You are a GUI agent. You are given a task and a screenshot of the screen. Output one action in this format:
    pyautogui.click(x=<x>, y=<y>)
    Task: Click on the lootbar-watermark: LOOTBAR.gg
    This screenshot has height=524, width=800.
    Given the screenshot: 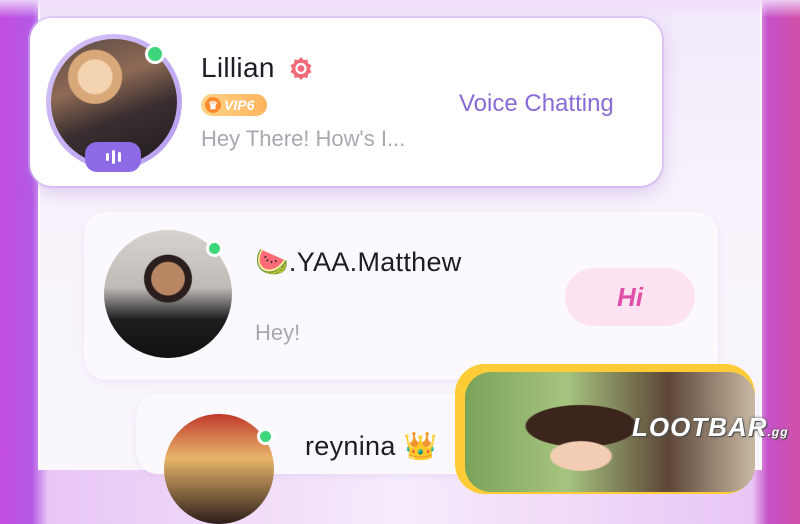 What is the action you would take?
    pyautogui.click(x=710, y=427)
    